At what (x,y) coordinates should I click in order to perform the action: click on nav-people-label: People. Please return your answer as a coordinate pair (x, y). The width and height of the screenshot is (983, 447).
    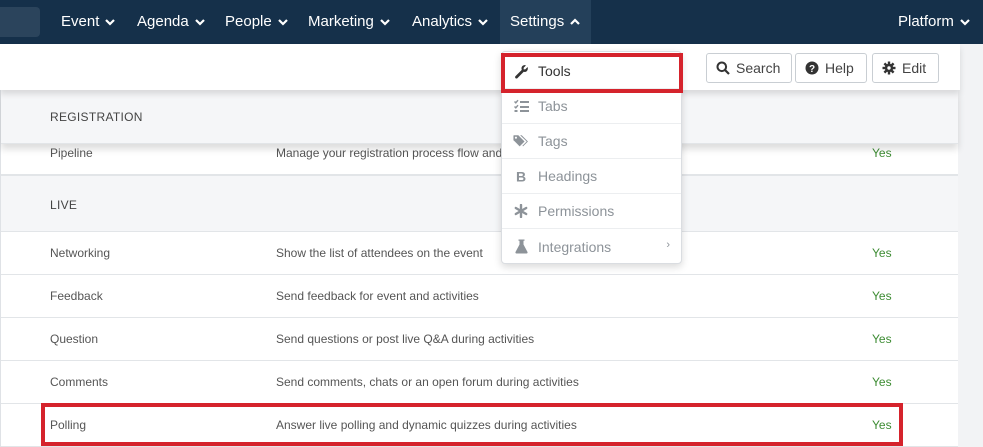
    Looking at the image, I should click on (248, 21).